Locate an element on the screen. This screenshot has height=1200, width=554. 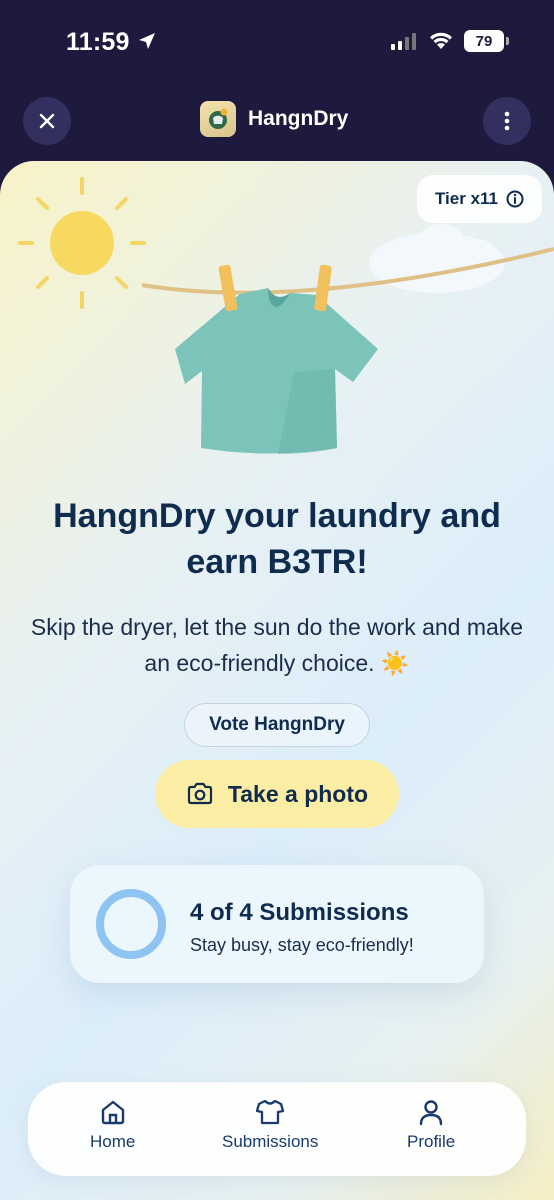
nav-submissions-label: Submissions is located at coordinates (270, 1141).